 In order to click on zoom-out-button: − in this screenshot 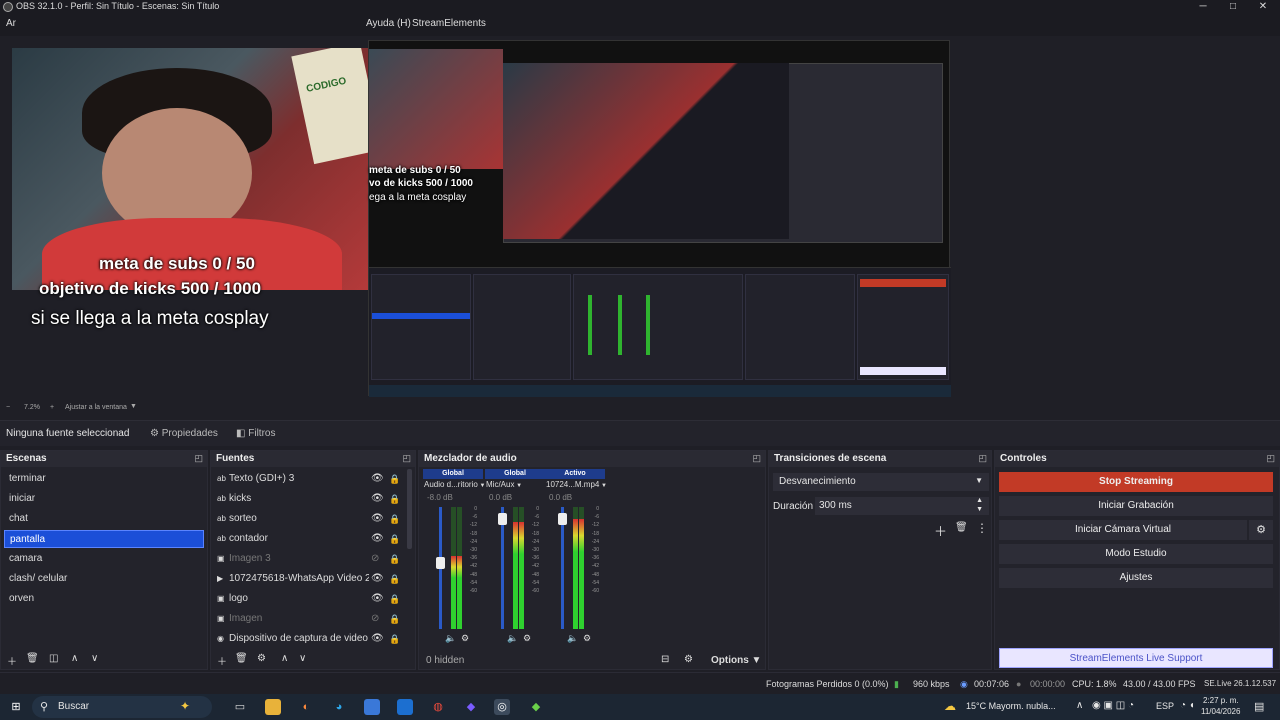, I will do `click(8, 407)`.